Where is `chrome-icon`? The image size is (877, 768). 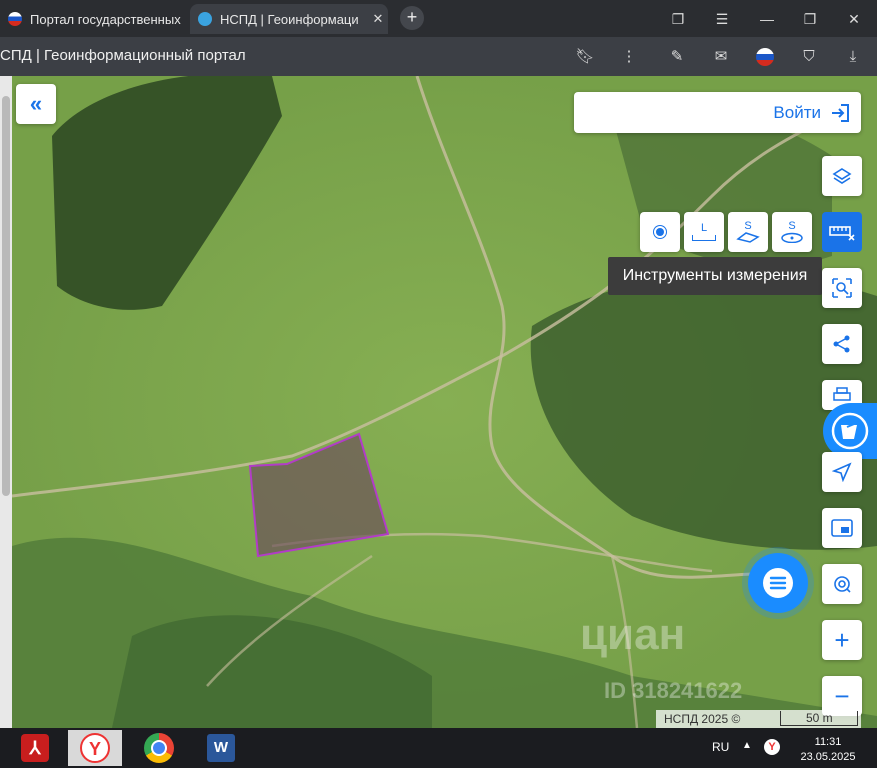 chrome-icon is located at coordinates (159, 748).